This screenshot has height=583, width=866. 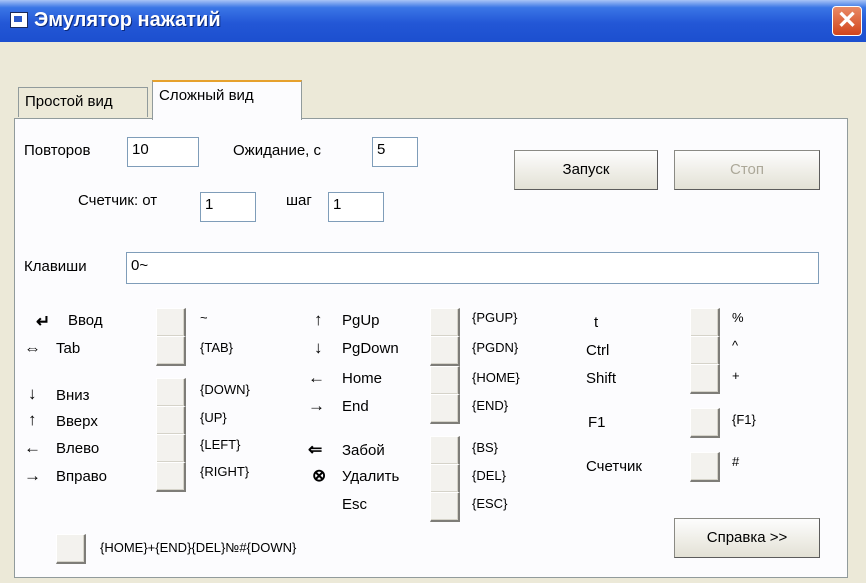 I want to click on key-button-f1, so click(x=705, y=423).